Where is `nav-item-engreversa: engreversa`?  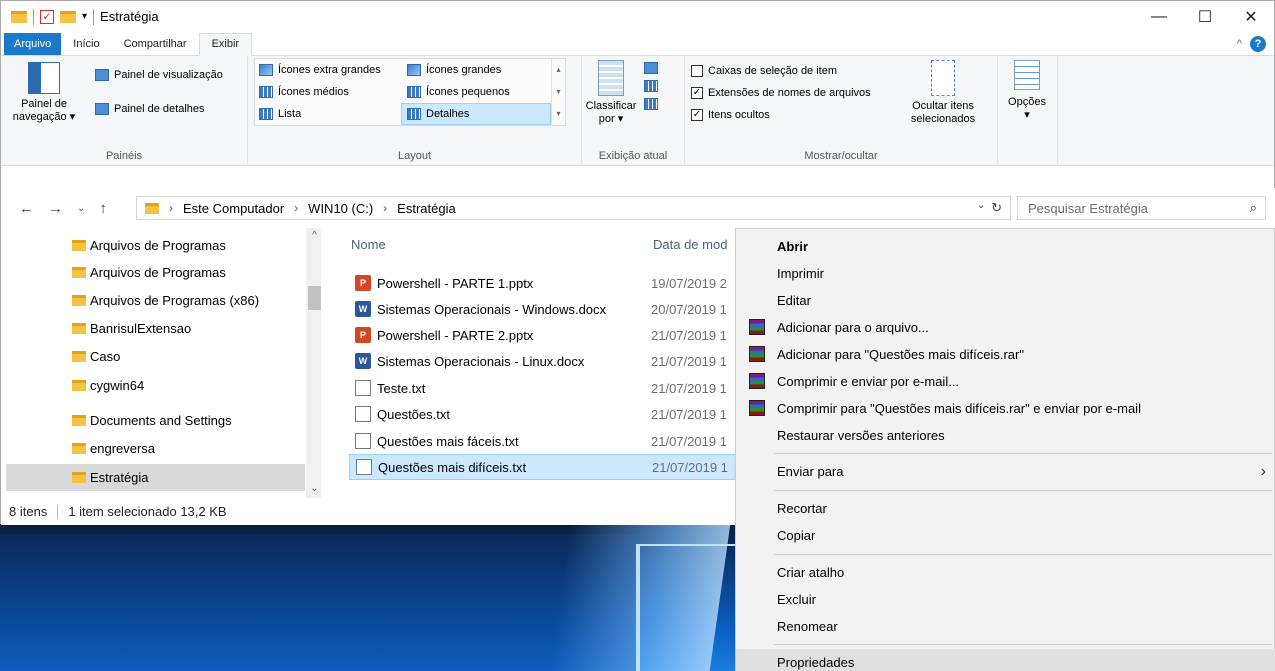
nav-item-engreversa: engreversa is located at coordinates (155, 448).